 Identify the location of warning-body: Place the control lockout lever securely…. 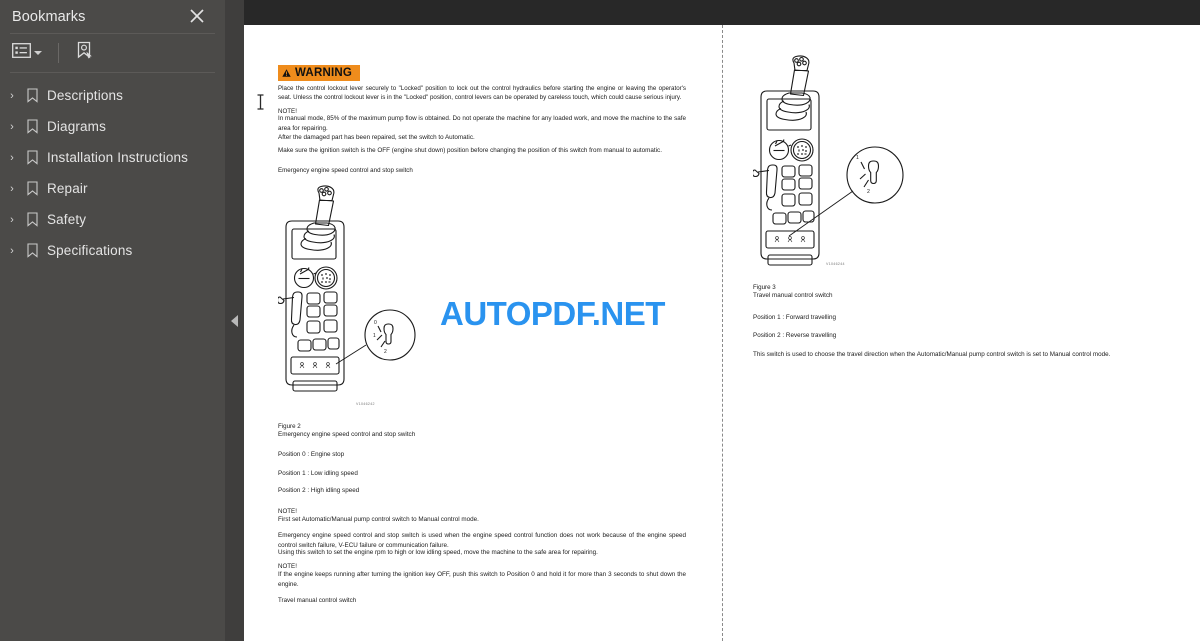
(482, 93).